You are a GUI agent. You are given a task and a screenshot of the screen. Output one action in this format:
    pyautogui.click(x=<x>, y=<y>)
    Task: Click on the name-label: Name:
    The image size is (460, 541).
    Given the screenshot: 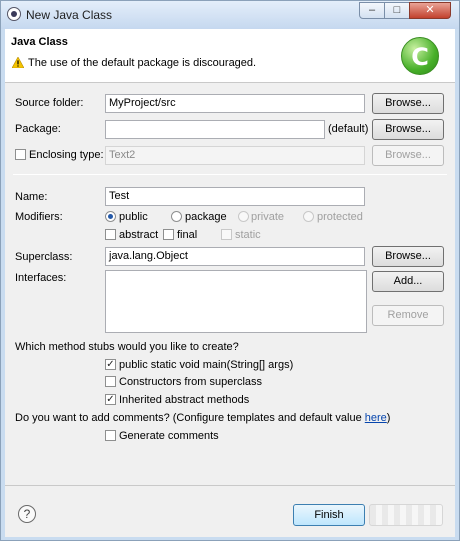 What is the action you would take?
    pyautogui.click(x=31, y=197)
    